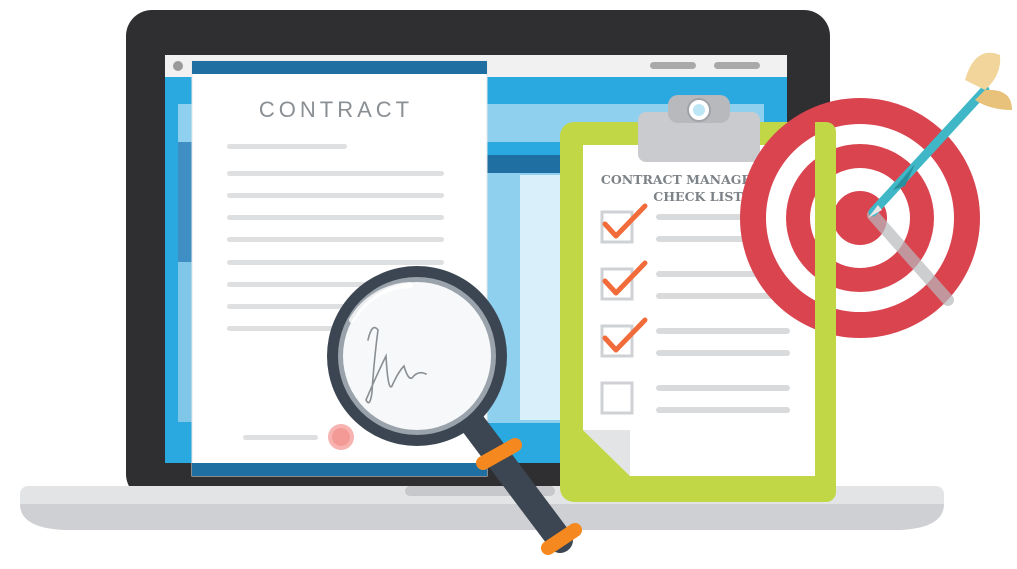  What do you see at coordinates (339, 67) in the screenshot?
I see `contract-paper-header` at bounding box center [339, 67].